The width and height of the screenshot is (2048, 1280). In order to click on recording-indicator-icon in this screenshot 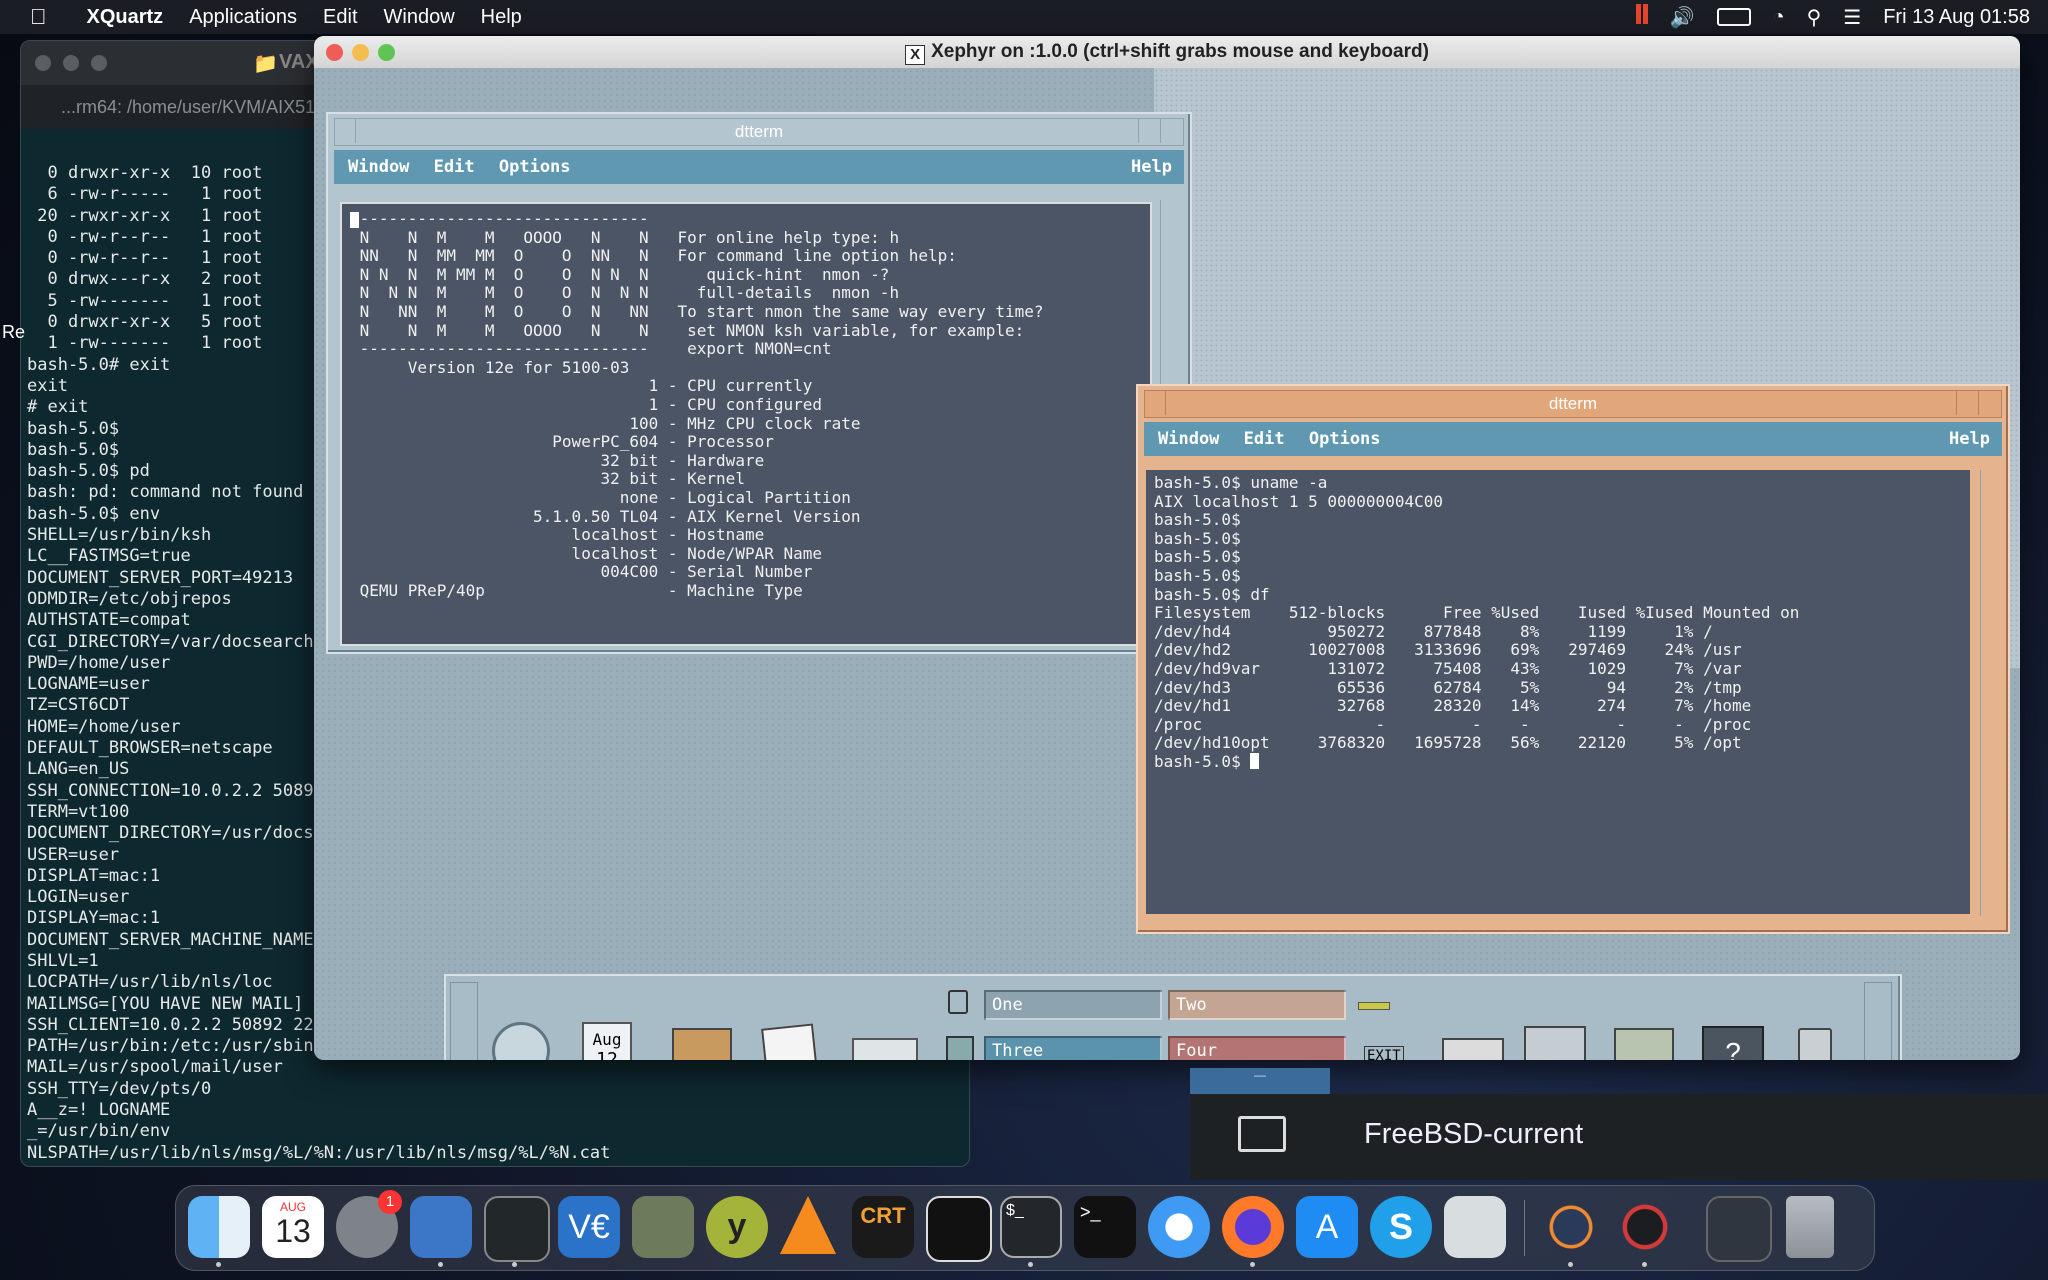, I will do `click(1641, 17)`.